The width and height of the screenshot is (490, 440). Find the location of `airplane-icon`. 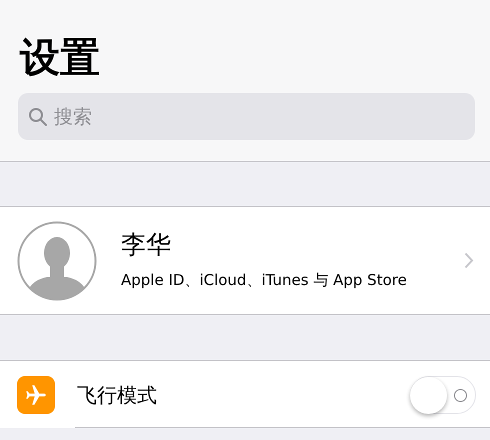

airplane-icon is located at coordinates (36, 395).